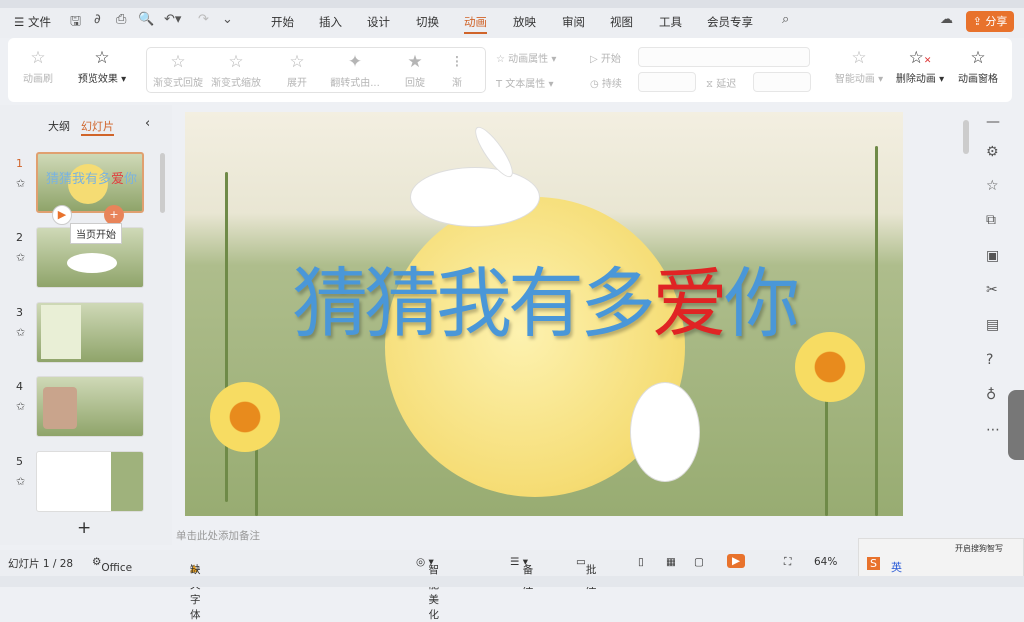 The width and height of the screenshot is (1024, 622). I want to click on effect-expand: ☆ 展开, so click(297, 69).